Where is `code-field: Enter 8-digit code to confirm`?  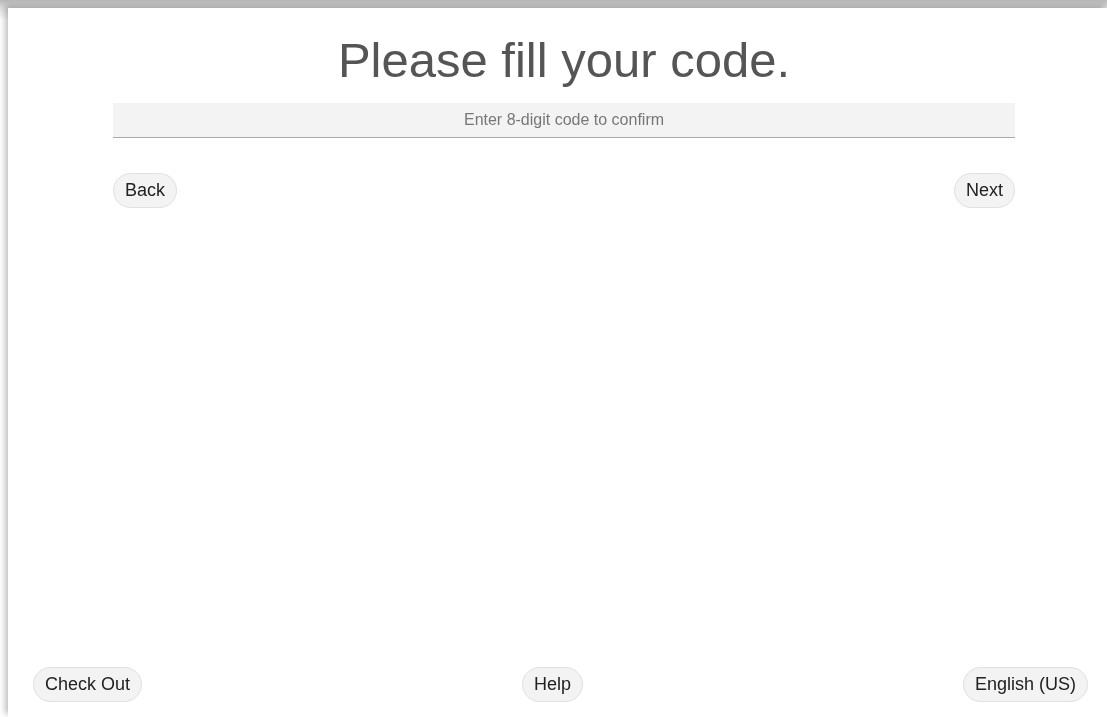
code-field: Enter 8-digit code to confirm is located at coordinates (564, 120).